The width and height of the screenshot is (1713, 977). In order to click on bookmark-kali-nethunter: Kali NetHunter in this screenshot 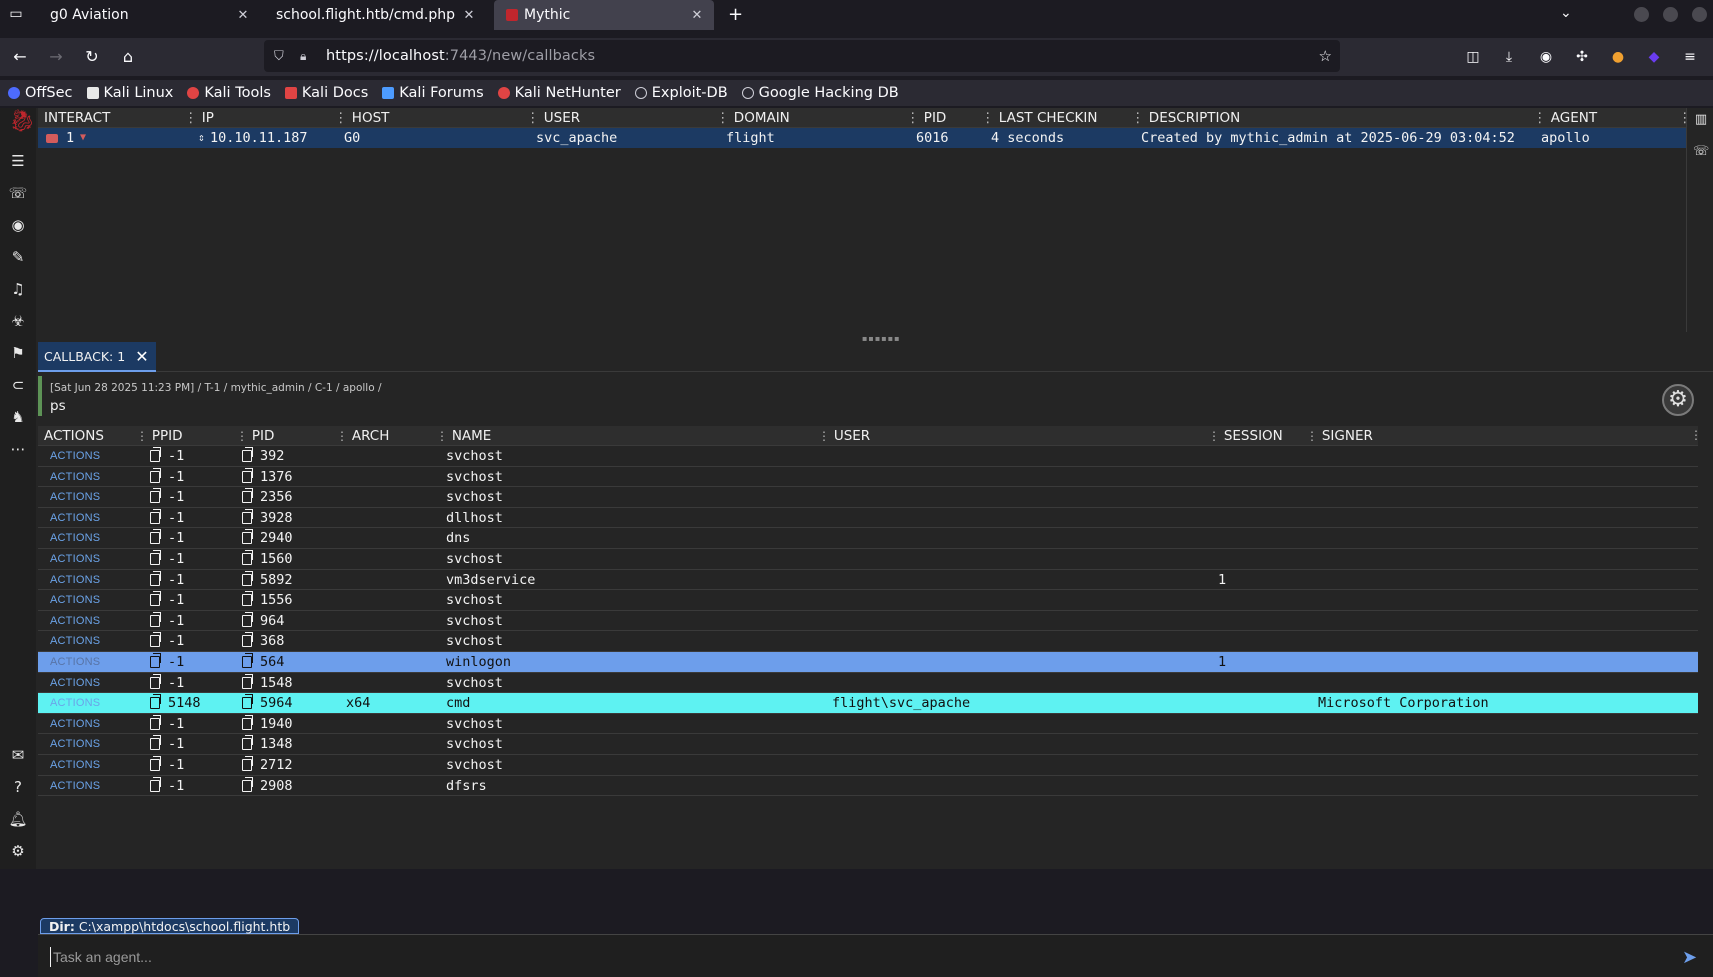, I will do `click(559, 93)`.